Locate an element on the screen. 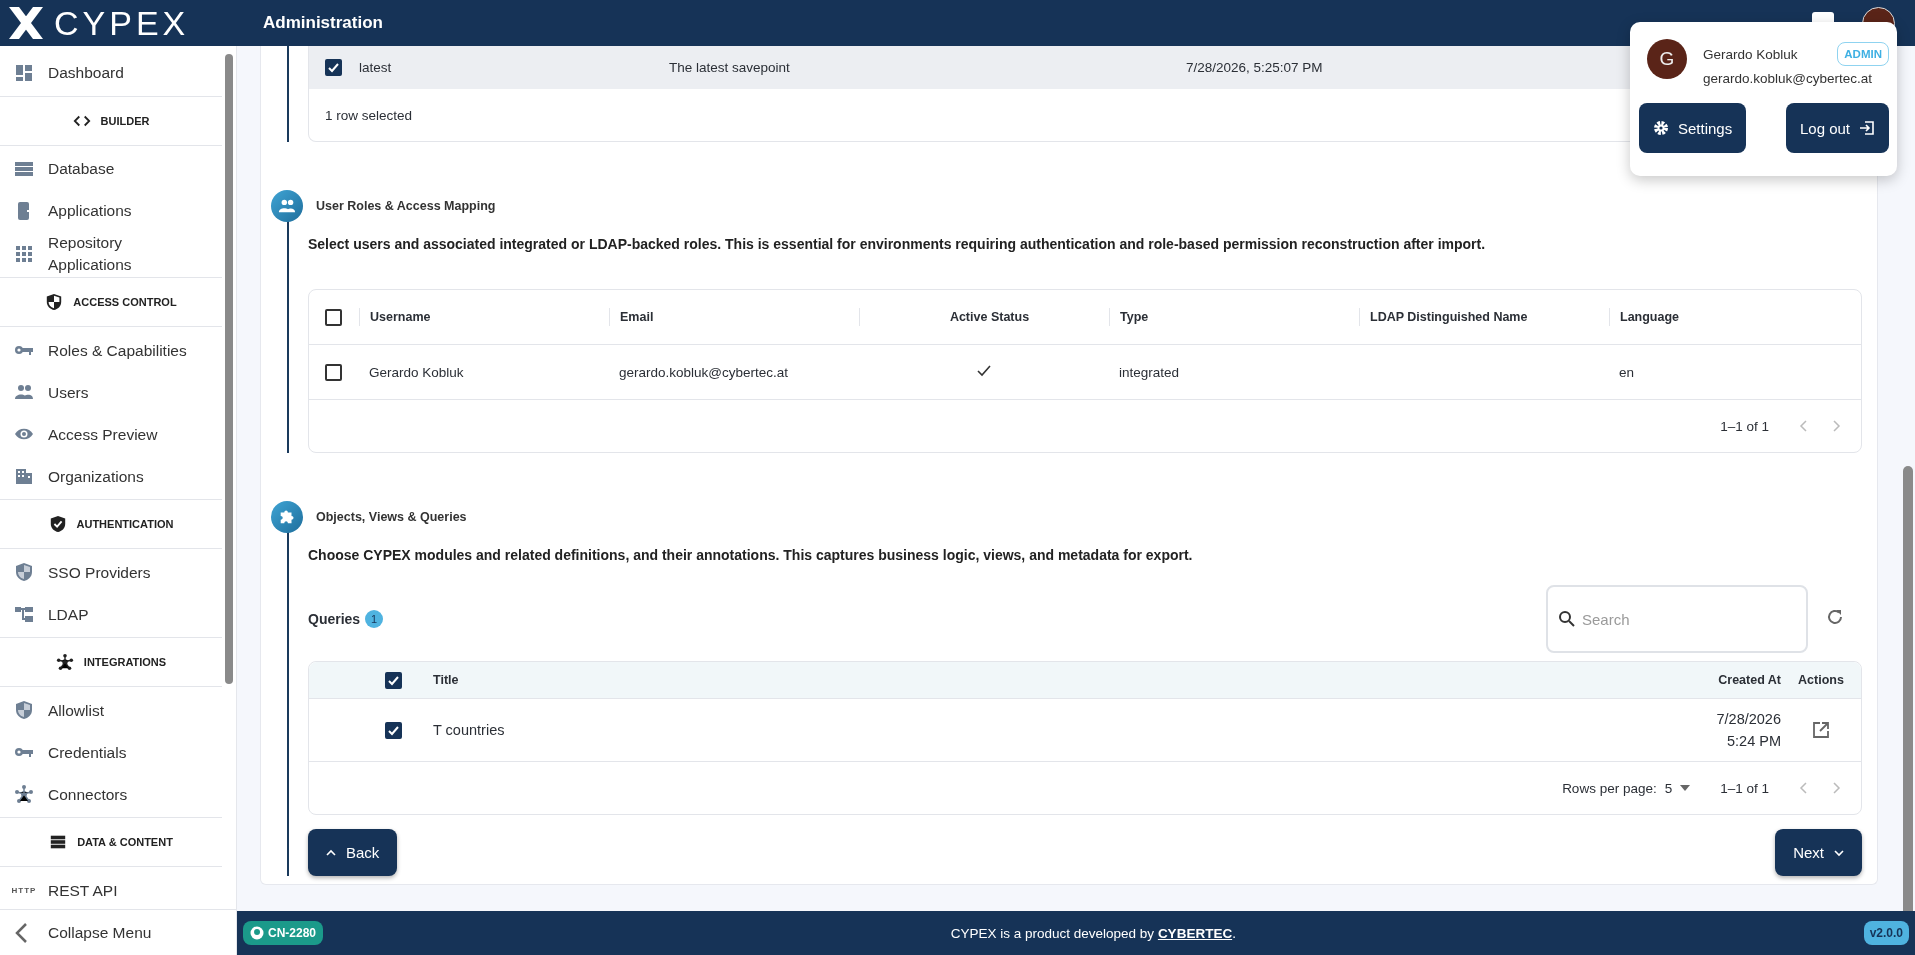 The image size is (1915, 955). section-title: User Roles & Access Mapping is located at coordinates (406, 206).